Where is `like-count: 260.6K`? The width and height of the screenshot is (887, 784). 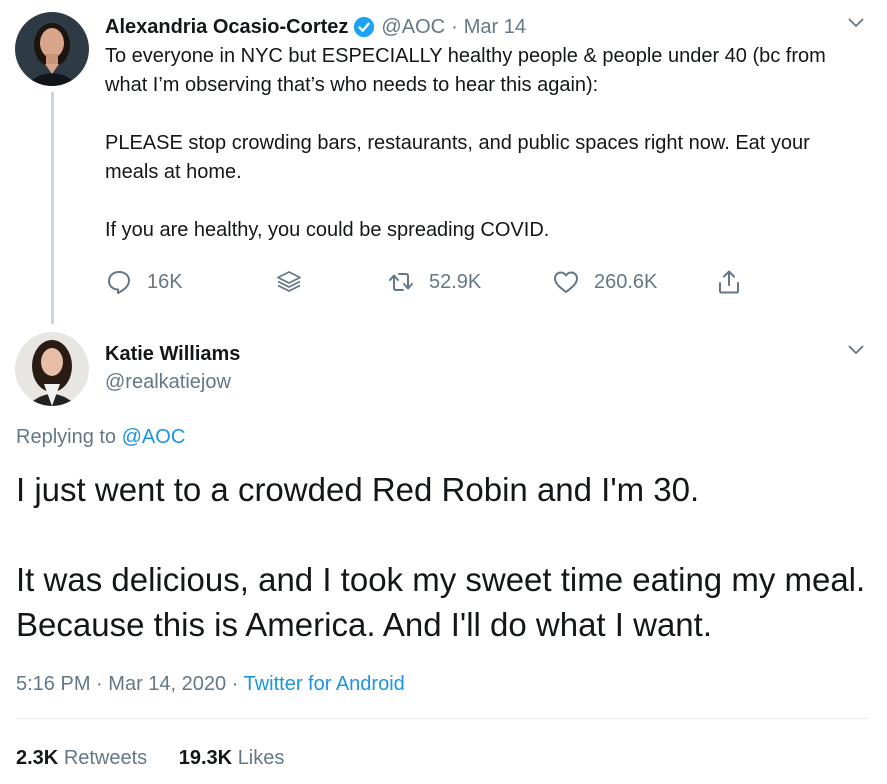
like-count: 260.6K is located at coordinates (626, 281).